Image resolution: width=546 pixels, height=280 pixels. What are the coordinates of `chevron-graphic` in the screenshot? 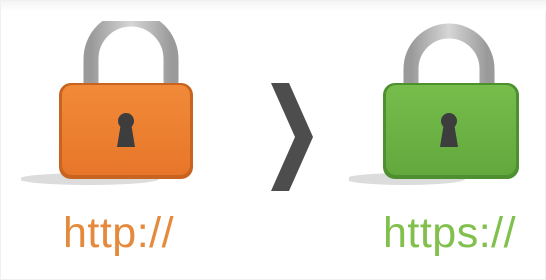 It's located at (292, 137).